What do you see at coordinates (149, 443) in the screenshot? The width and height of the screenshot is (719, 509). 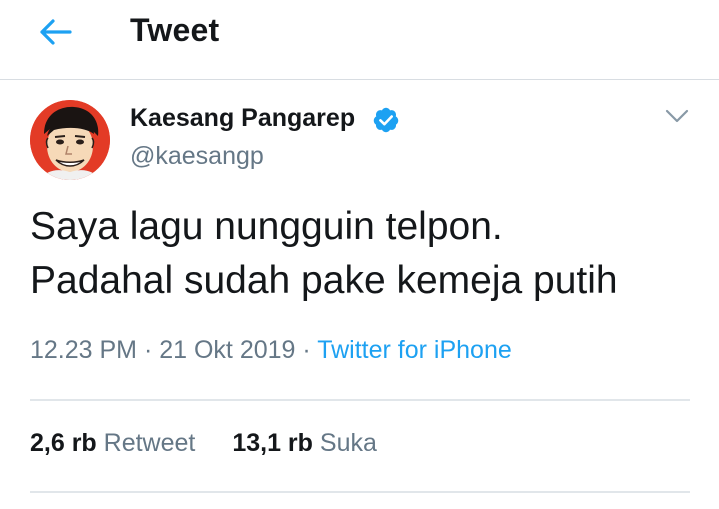 I see `retweets-label: Retweet` at bounding box center [149, 443].